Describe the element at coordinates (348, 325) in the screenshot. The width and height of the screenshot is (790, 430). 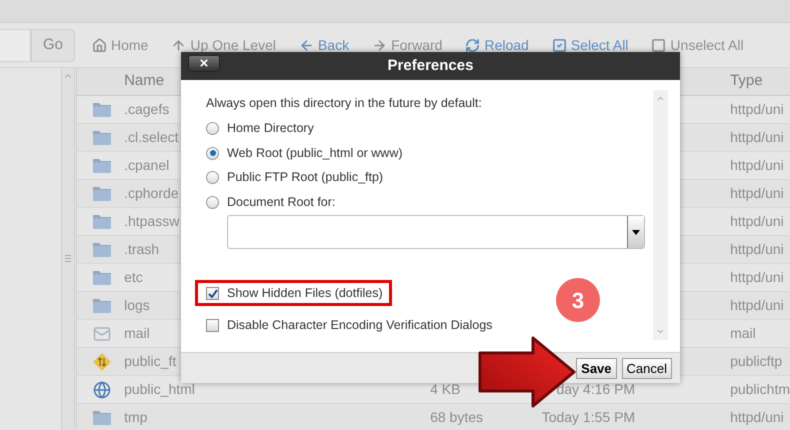
I see `checkbox-option: Disable Character Encoding Verification Dialogs` at that location.